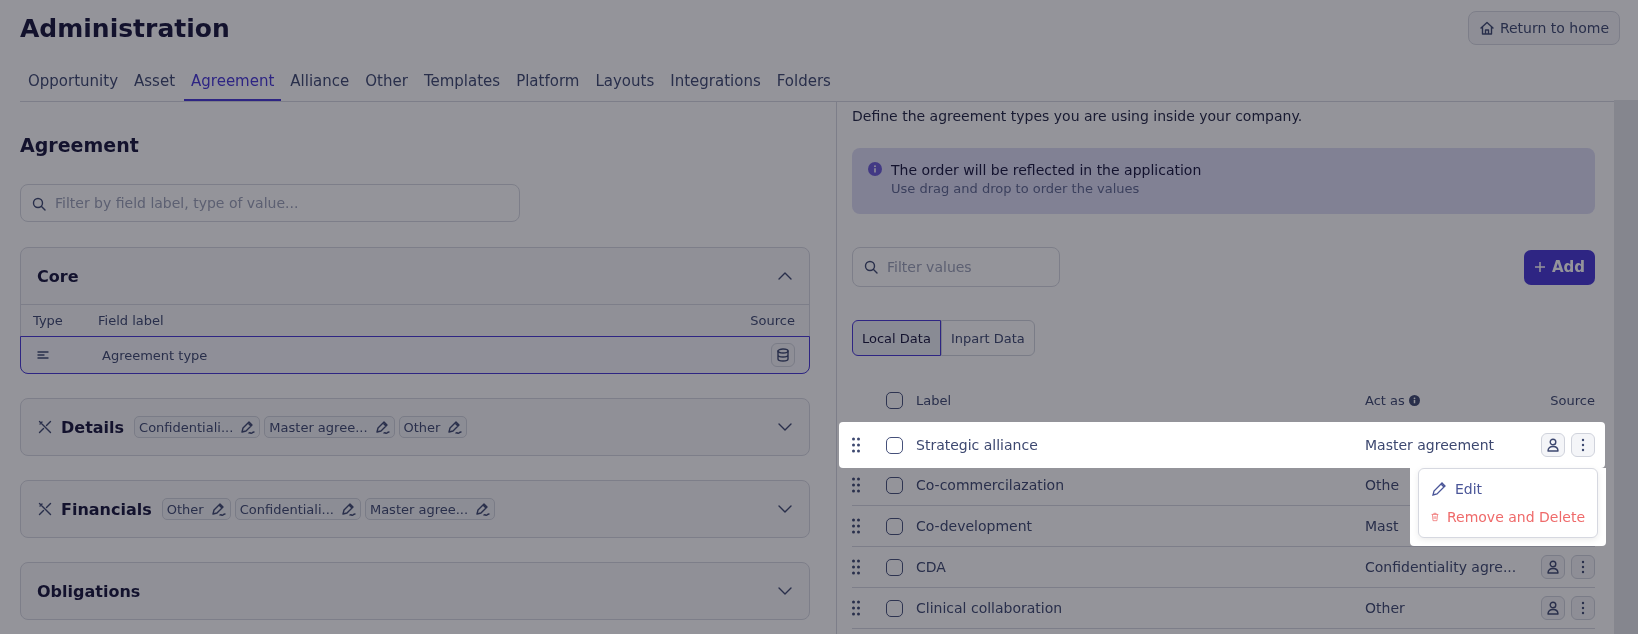 Image resolution: width=1638 pixels, height=634 pixels. What do you see at coordinates (987, 338) in the screenshot?
I see `data-source-toggle: Inpart Data` at bounding box center [987, 338].